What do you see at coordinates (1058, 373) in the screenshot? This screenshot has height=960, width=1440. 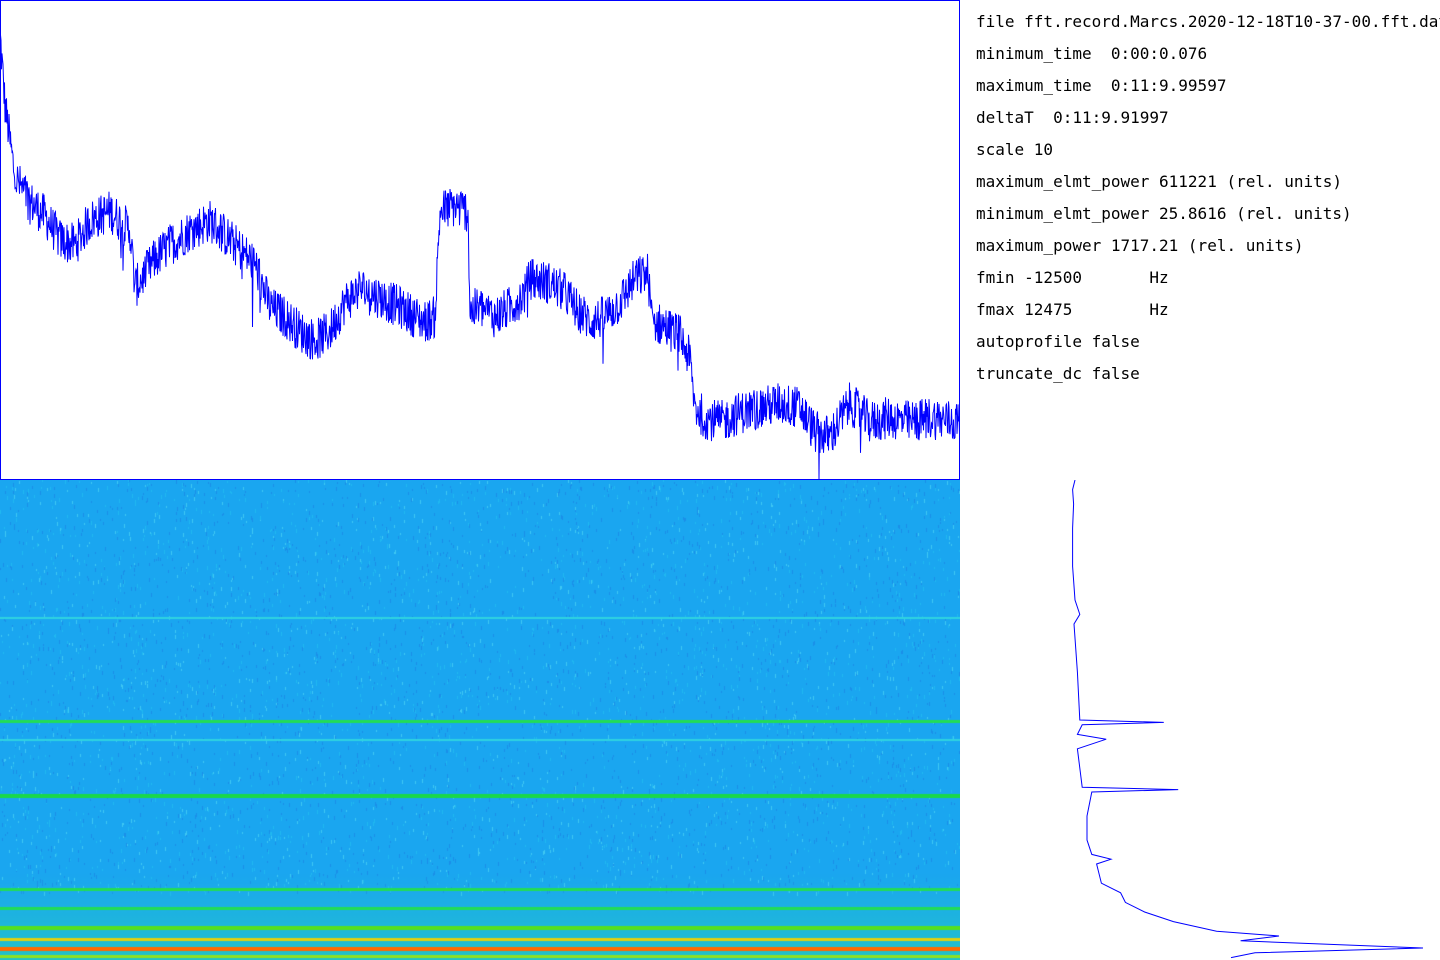 I see `truncate-dc-line: truncate_dc false` at bounding box center [1058, 373].